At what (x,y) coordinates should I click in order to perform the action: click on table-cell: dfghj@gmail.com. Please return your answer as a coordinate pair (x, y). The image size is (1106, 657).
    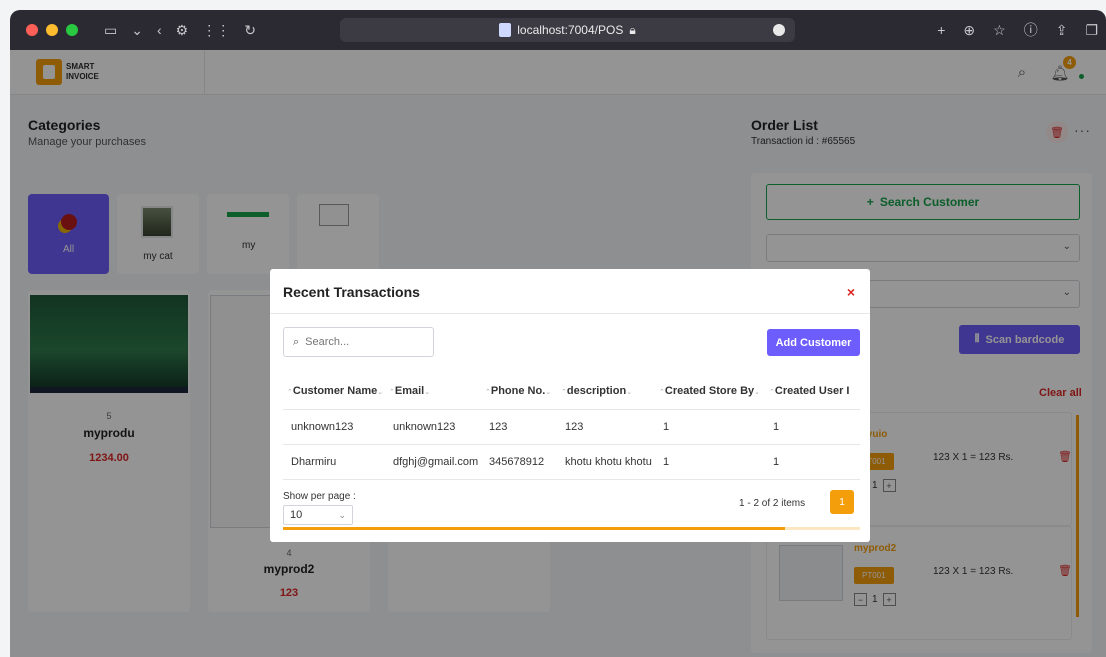
    Looking at the image, I should click on (433, 462).